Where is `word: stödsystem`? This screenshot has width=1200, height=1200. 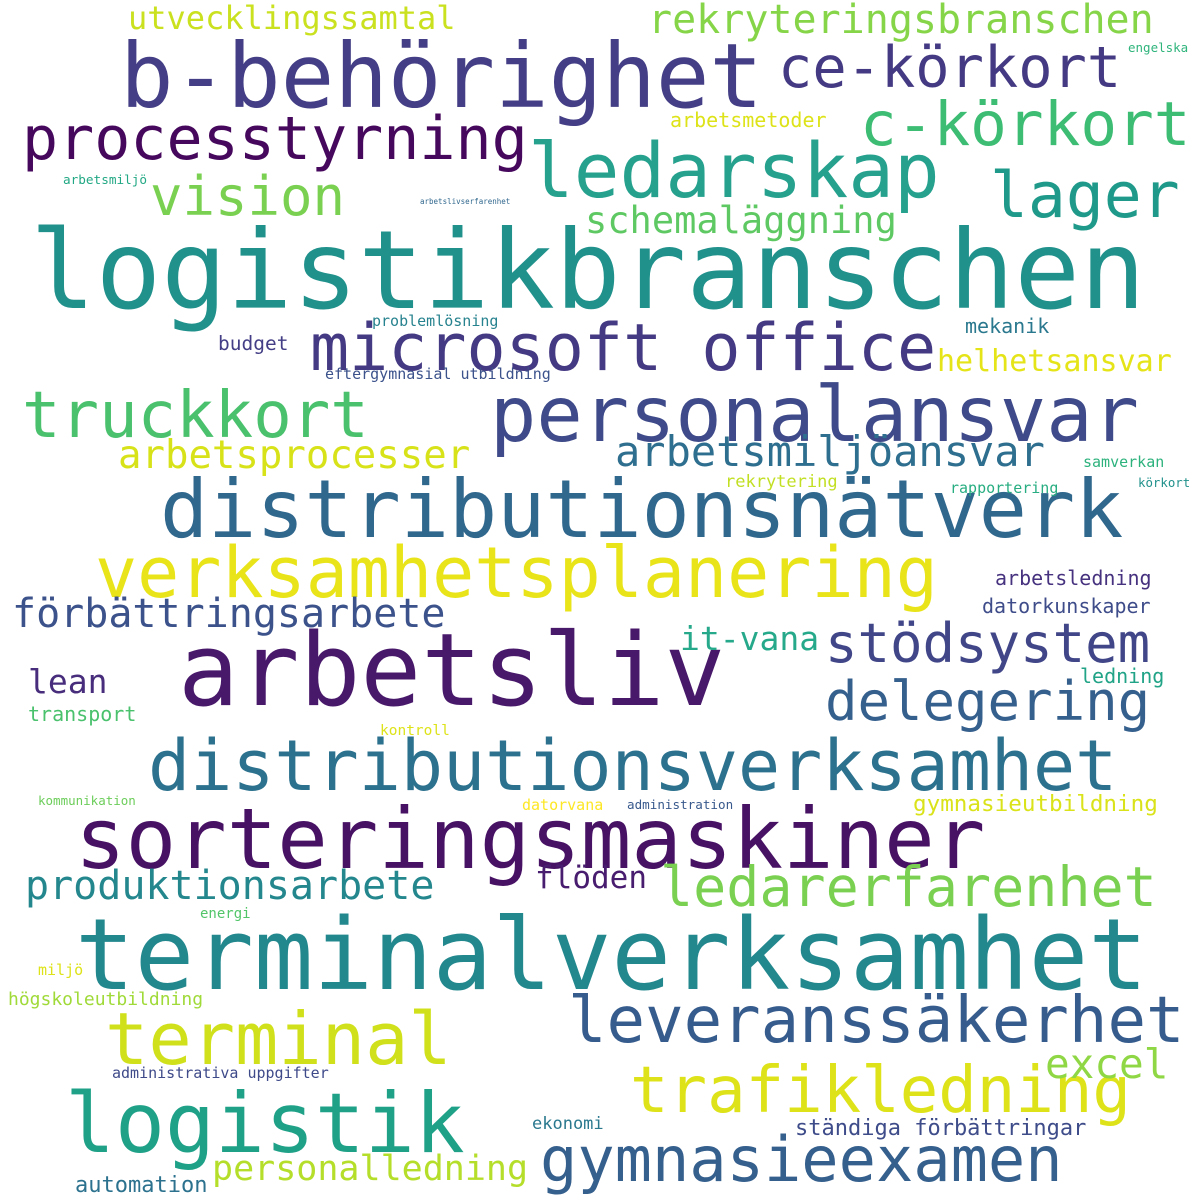
word: stödsystem is located at coordinates (988, 643).